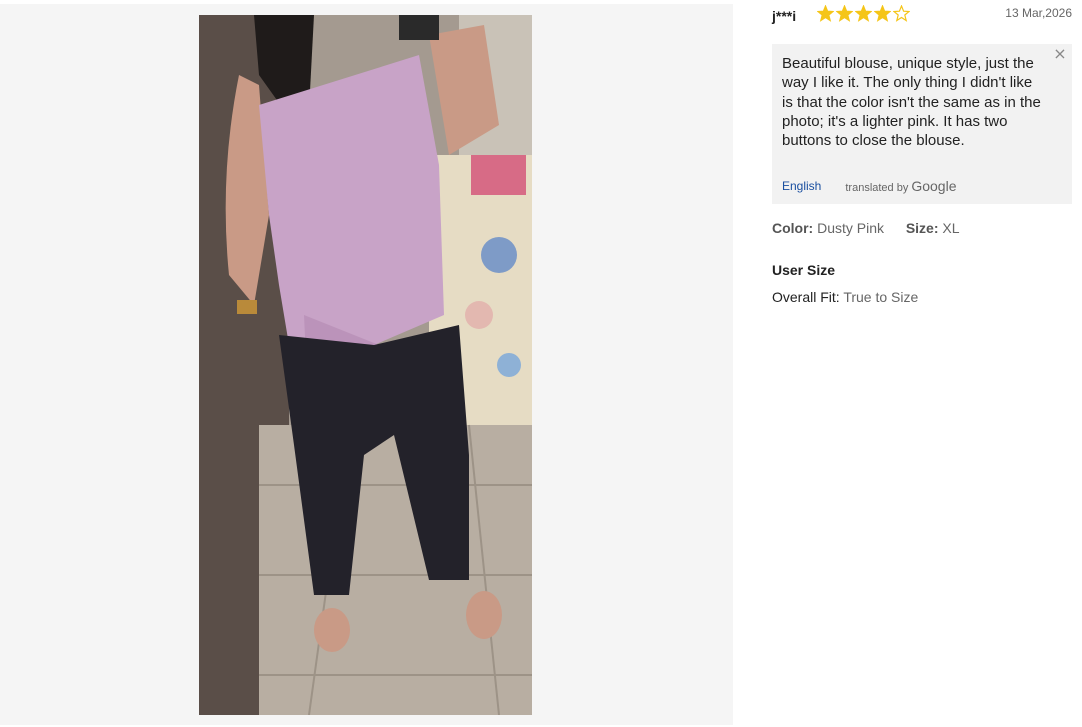  Describe the element at coordinates (877, 188) in the screenshot. I see `translated-by-prefix: translated by` at that location.